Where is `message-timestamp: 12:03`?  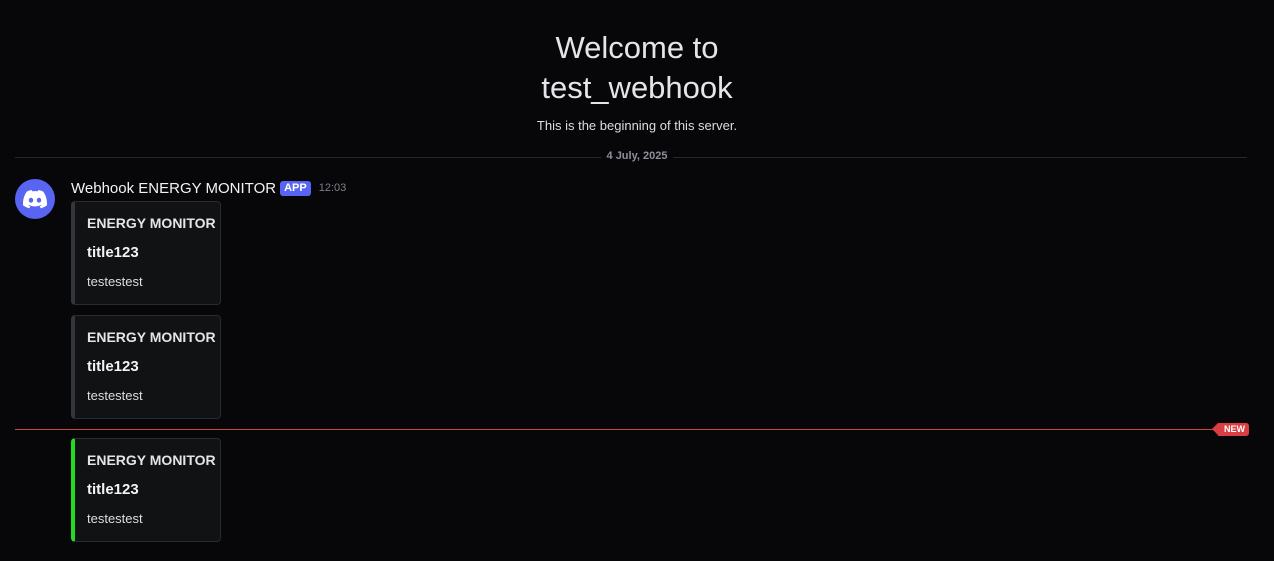
message-timestamp: 12:03 is located at coordinates (333, 188).